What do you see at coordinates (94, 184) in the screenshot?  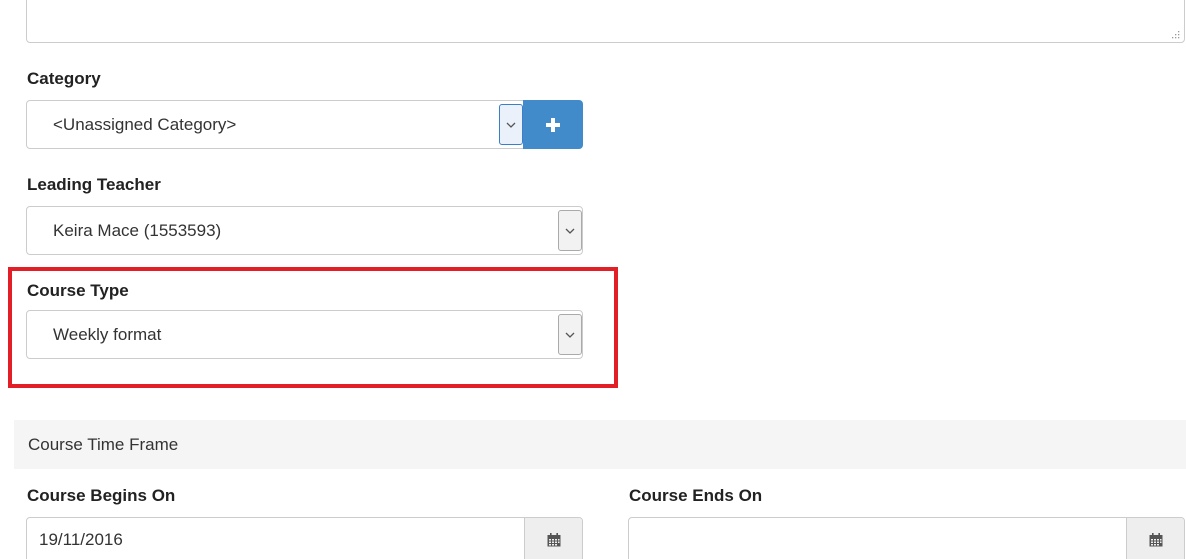 I see `leading-teacher-label: Leading Teacher` at bounding box center [94, 184].